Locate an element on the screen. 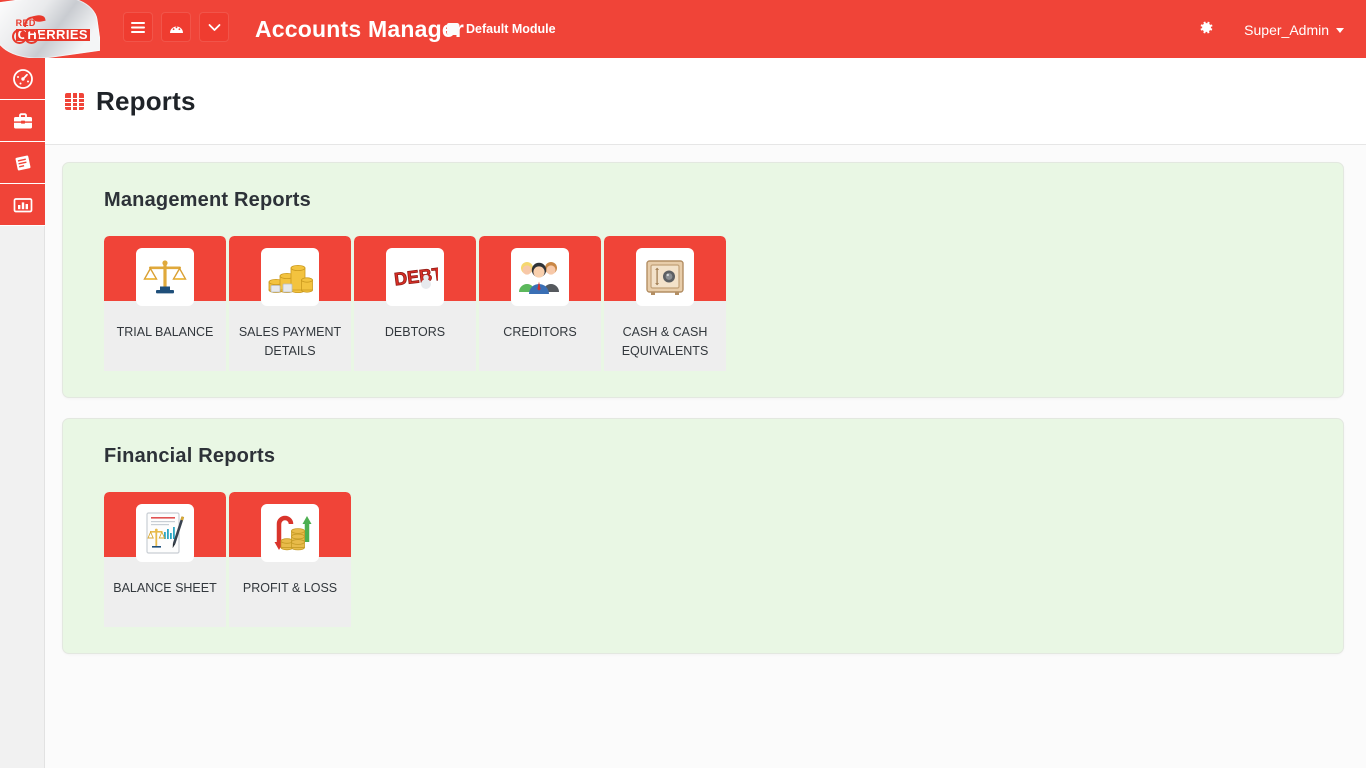 The image size is (1366, 768). report-card-debtors: DEBT DEBTORS is located at coordinates (415, 303).